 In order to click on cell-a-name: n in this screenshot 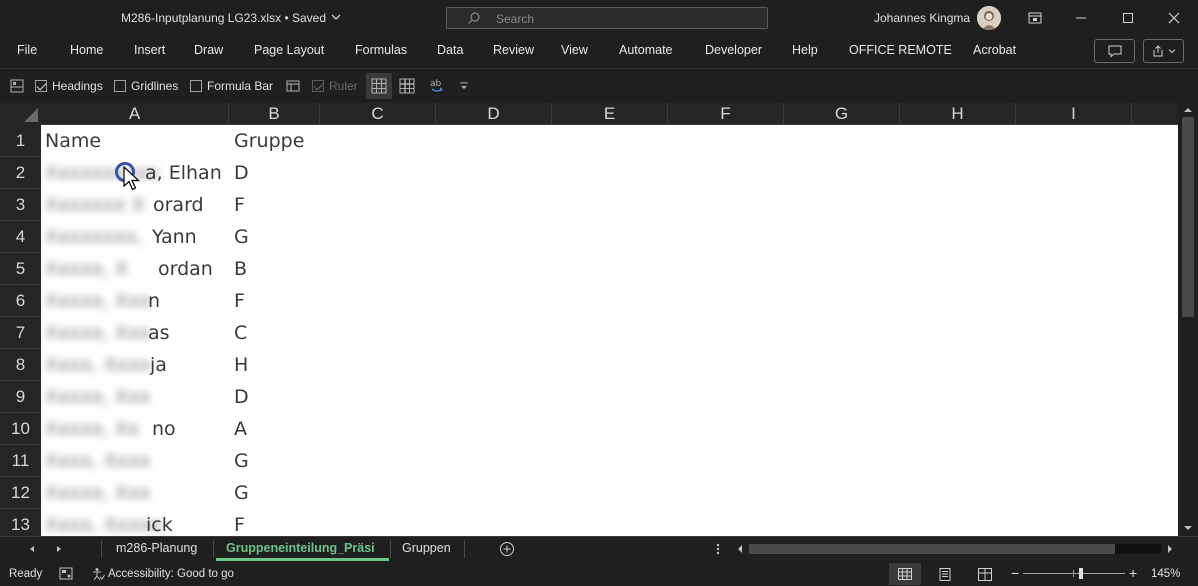, I will do `click(154, 301)`.